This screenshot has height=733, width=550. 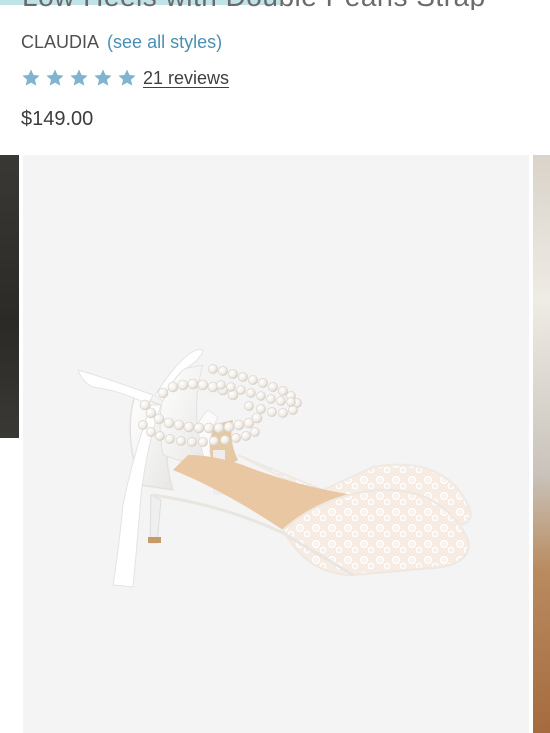 I want to click on product-price: $149.00, so click(x=57, y=119).